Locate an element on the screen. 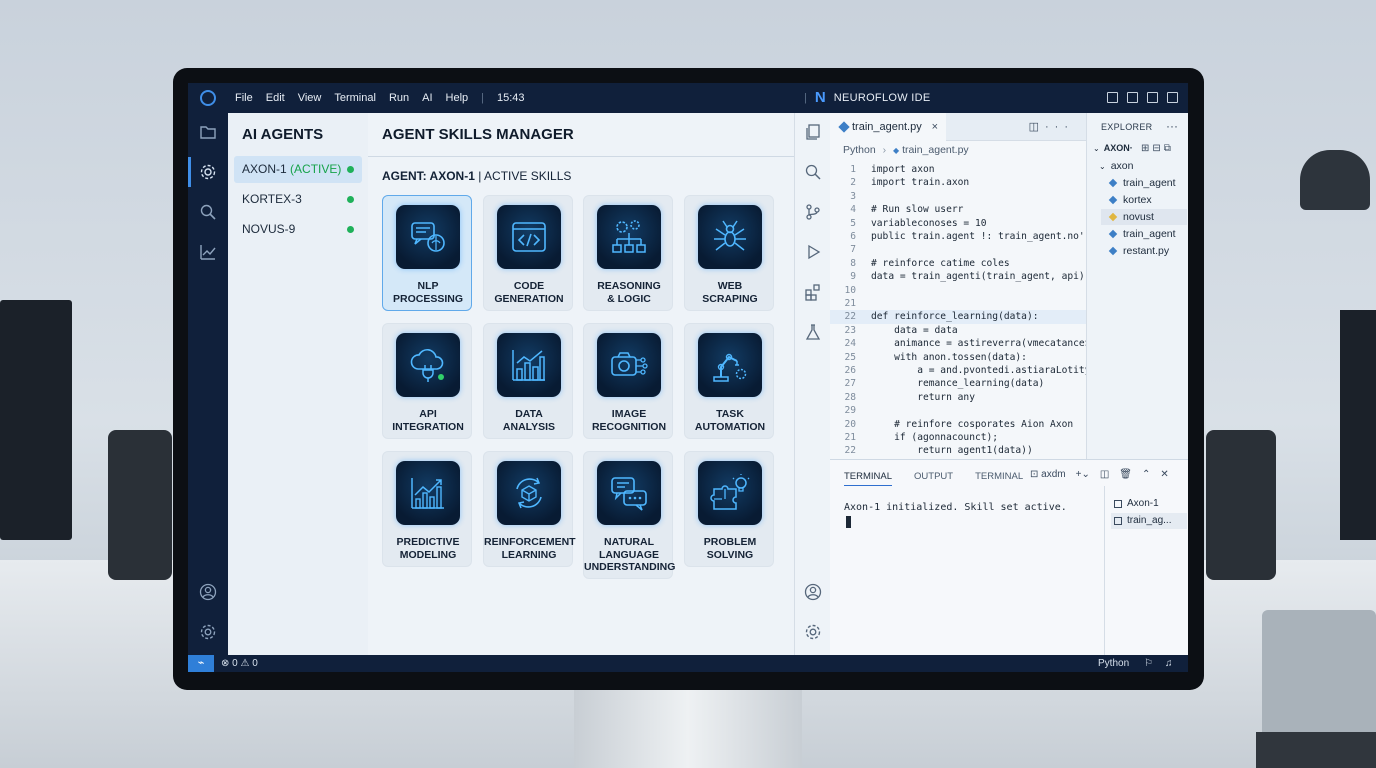 Image resolution: width=1376 pixels, height=768 pixels. code-line: 9 data = train_agenti(train_agent, api)) is located at coordinates (958, 276).